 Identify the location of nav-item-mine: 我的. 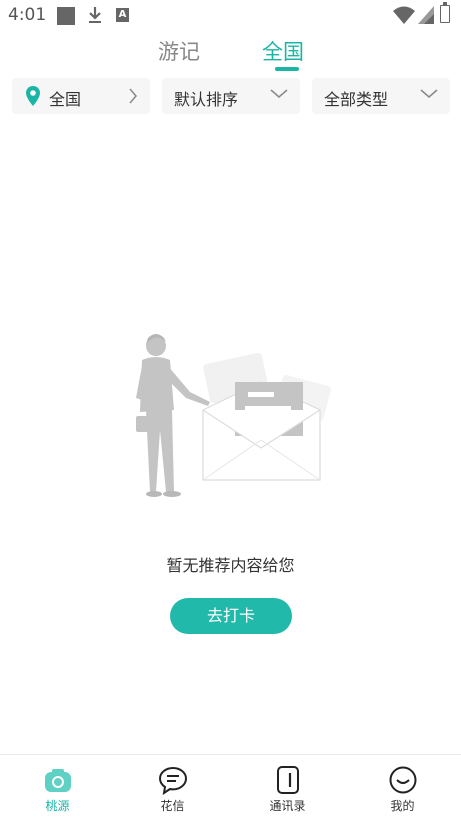
(402, 787).